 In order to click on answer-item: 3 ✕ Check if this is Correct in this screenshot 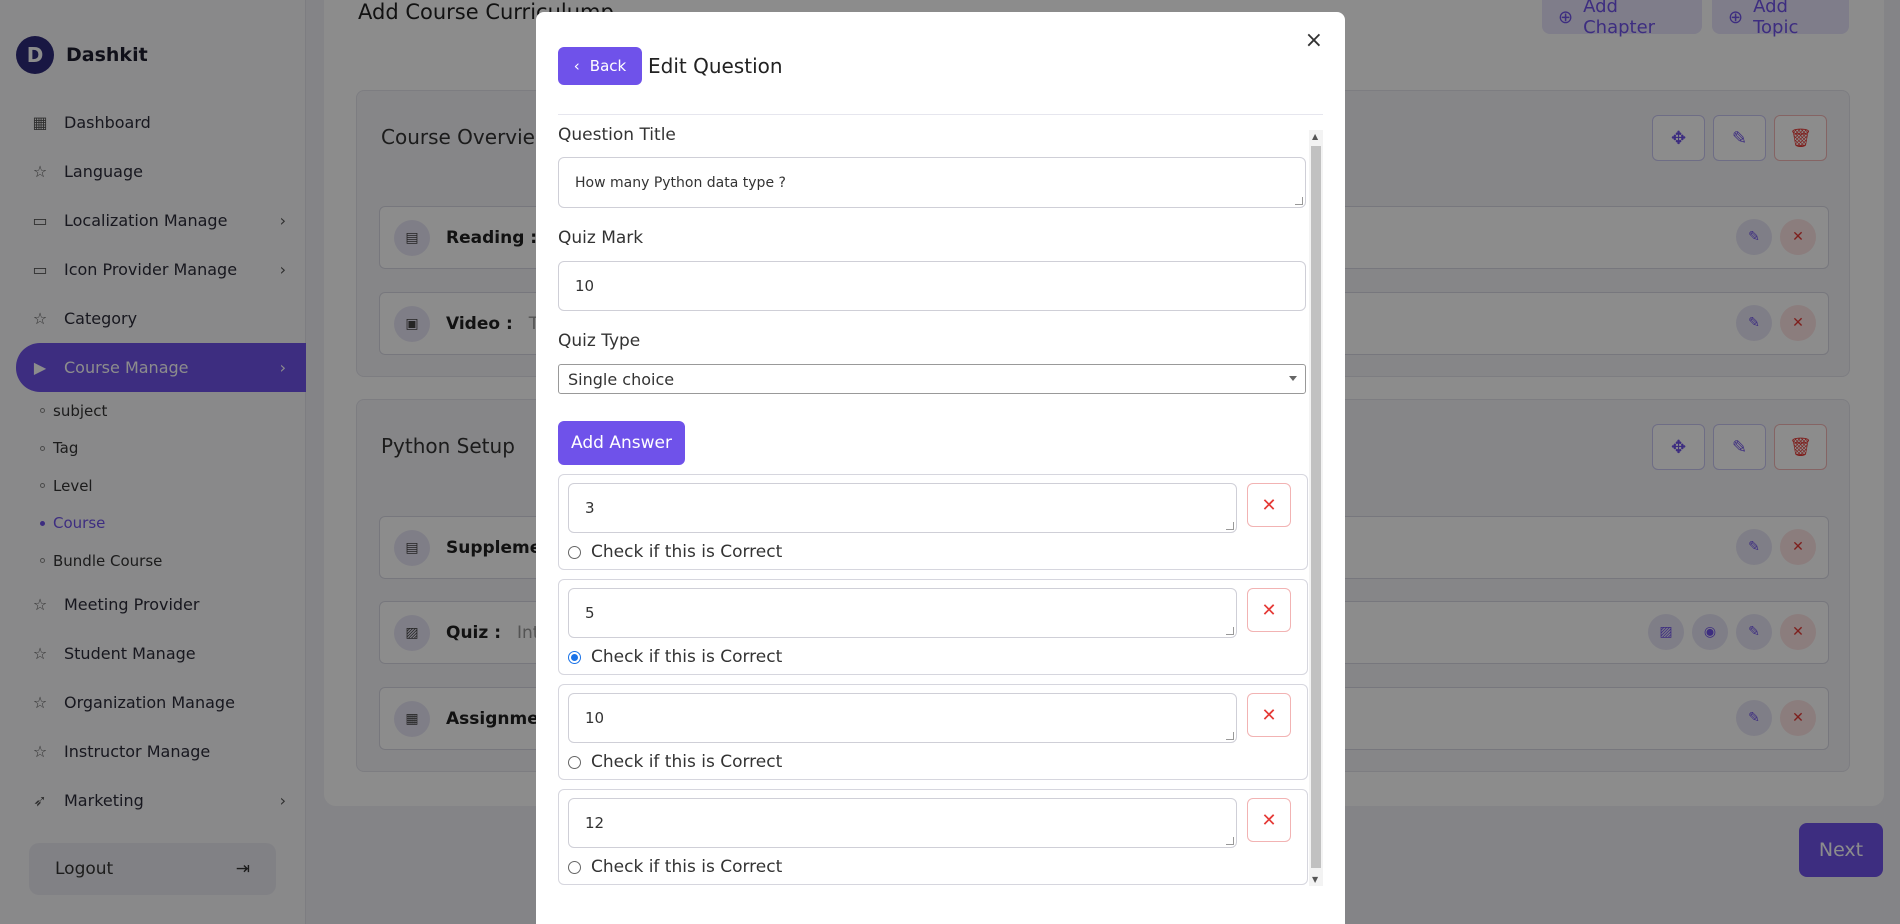, I will do `click(933, 522)`.